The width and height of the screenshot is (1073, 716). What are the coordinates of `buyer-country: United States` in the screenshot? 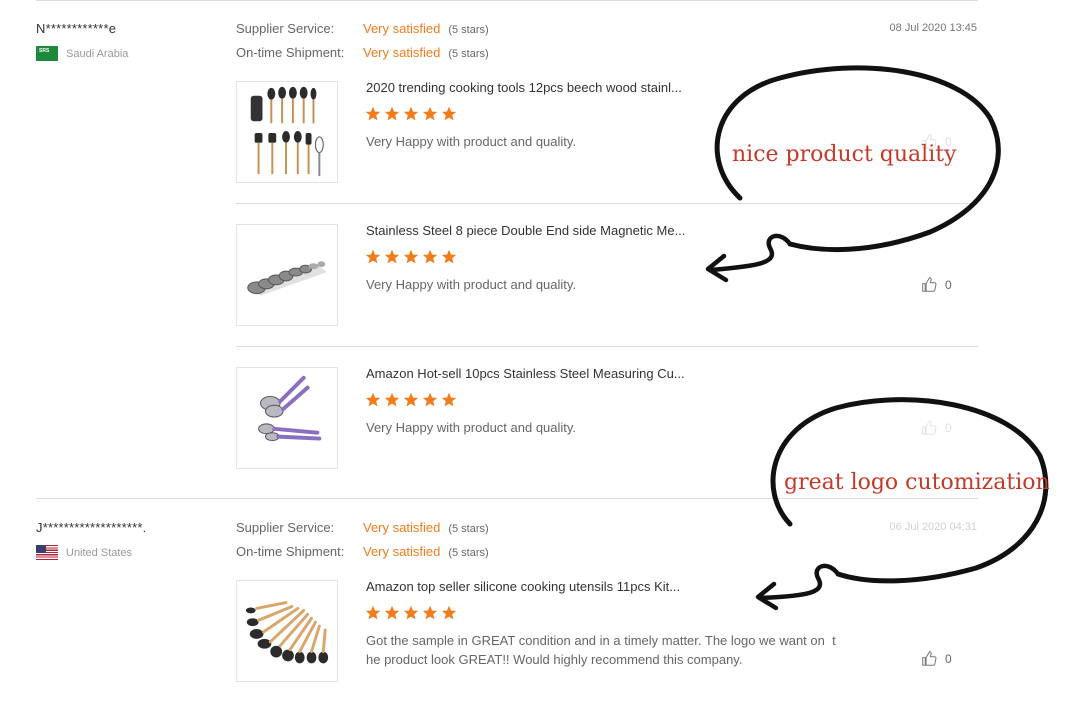 It's located at (84, 552).